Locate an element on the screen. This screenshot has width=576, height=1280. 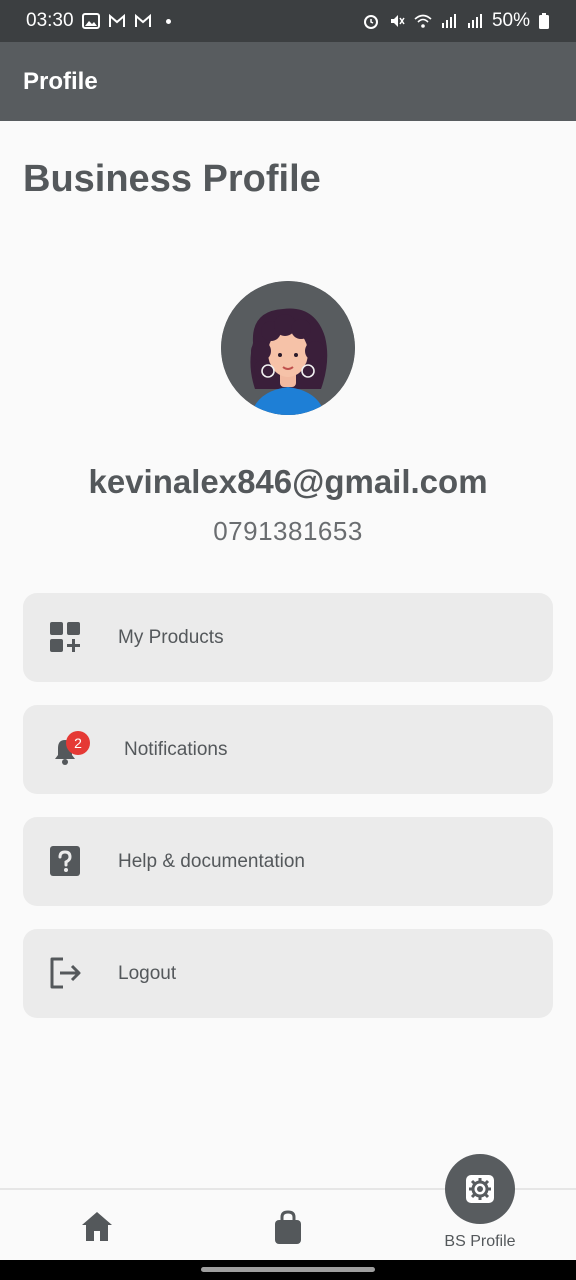
app-bar-title: Profile is located at coordinates (60, 81).